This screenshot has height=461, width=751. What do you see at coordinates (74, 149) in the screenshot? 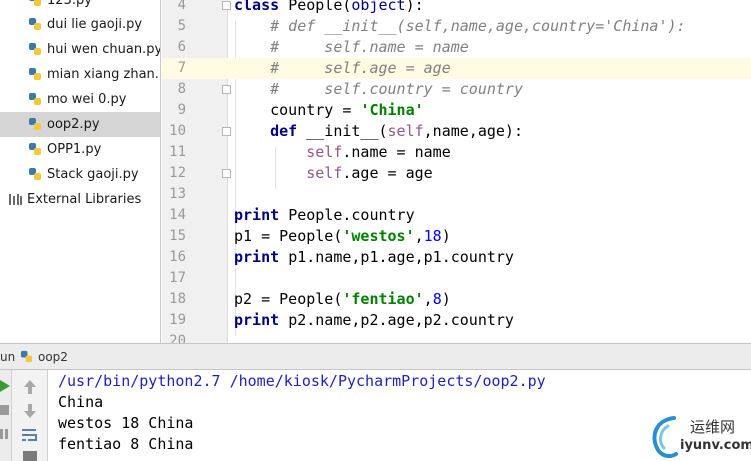
I see `tree-item-label: OPP1.py` at bounding box center [74, 149].